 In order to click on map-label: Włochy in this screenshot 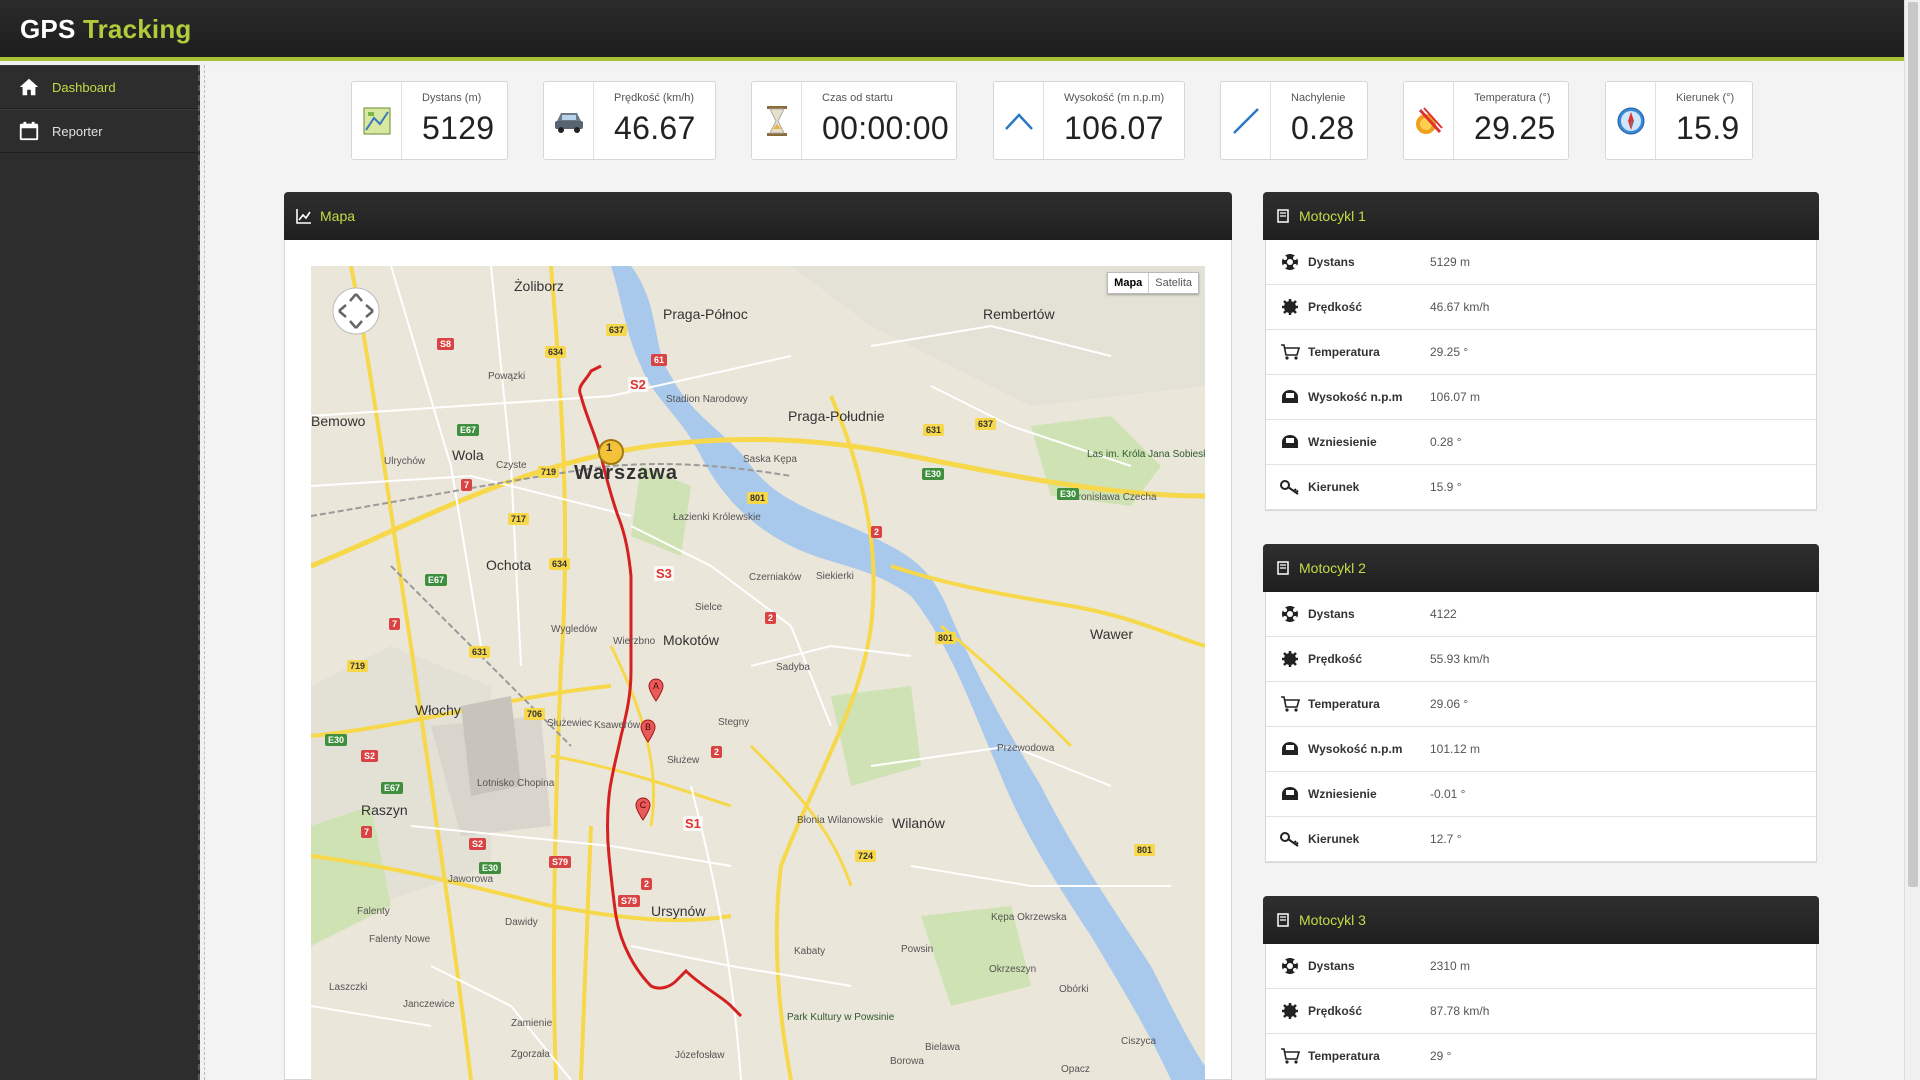, I will do `click(438, 710)`.